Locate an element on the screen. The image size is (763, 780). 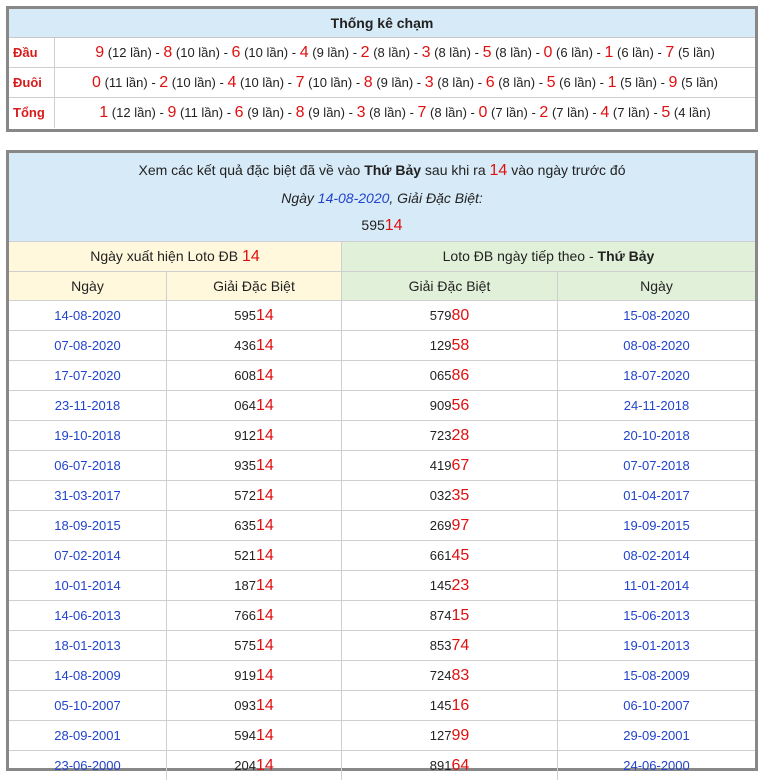
cham-row-label: Đầu is located at coordinates (32, 52).